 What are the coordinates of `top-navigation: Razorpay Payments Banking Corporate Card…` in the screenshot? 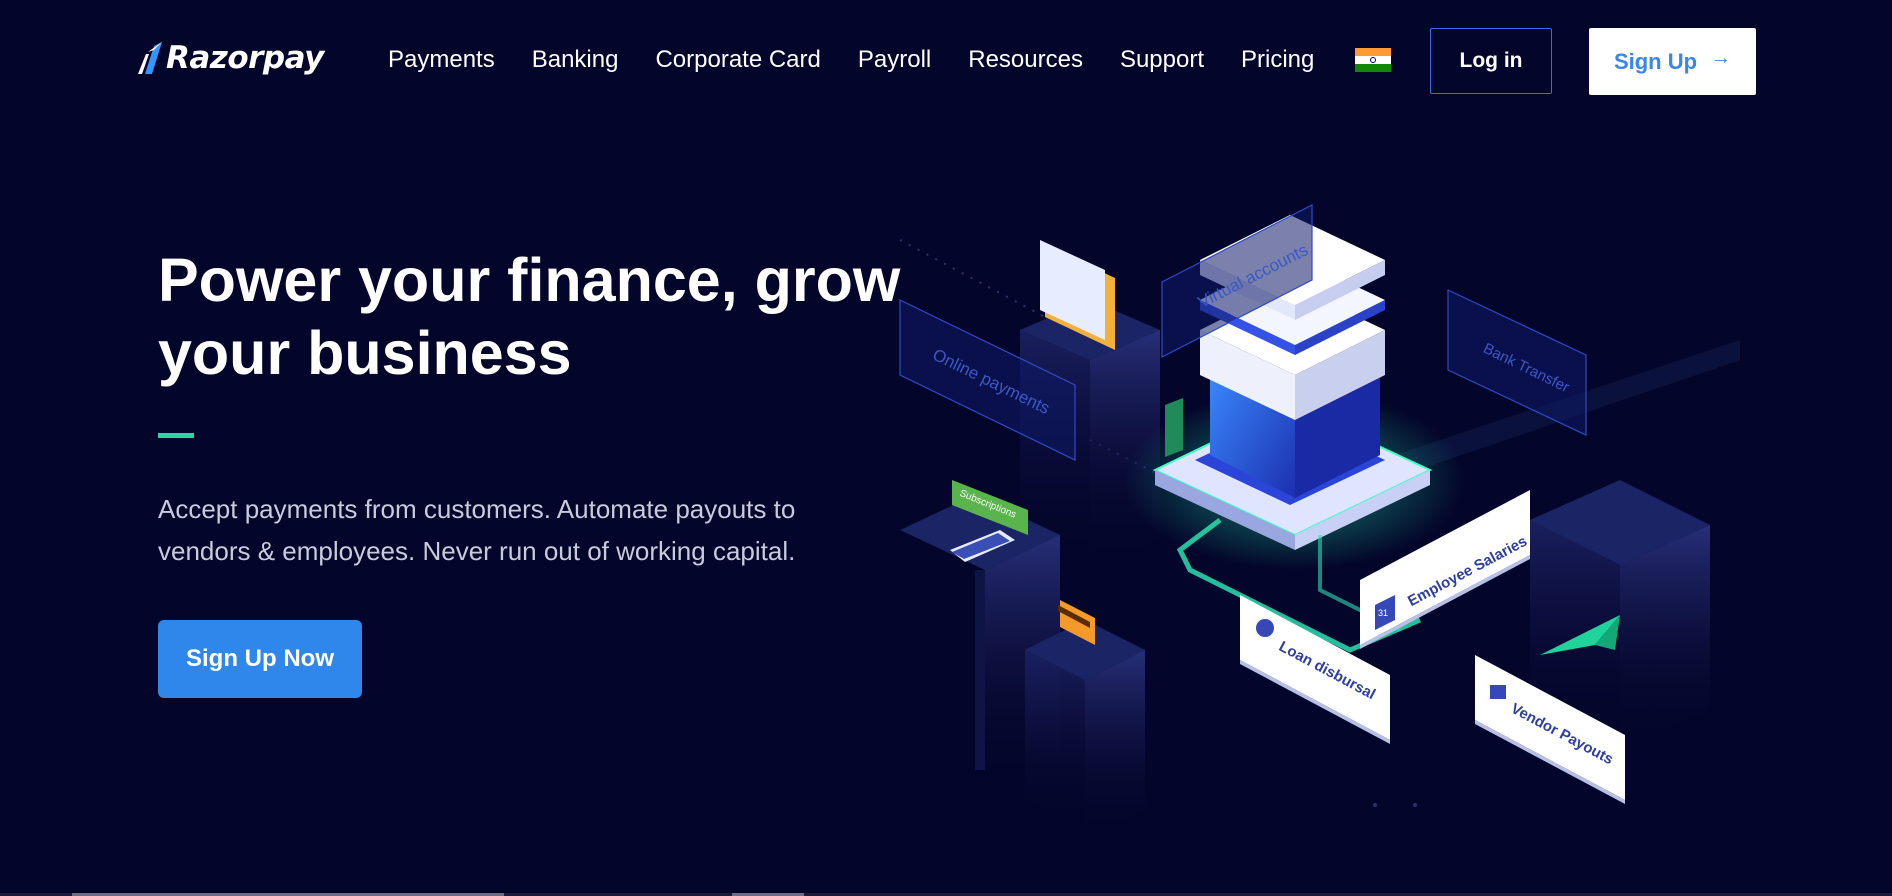 It's located at (946, 62).